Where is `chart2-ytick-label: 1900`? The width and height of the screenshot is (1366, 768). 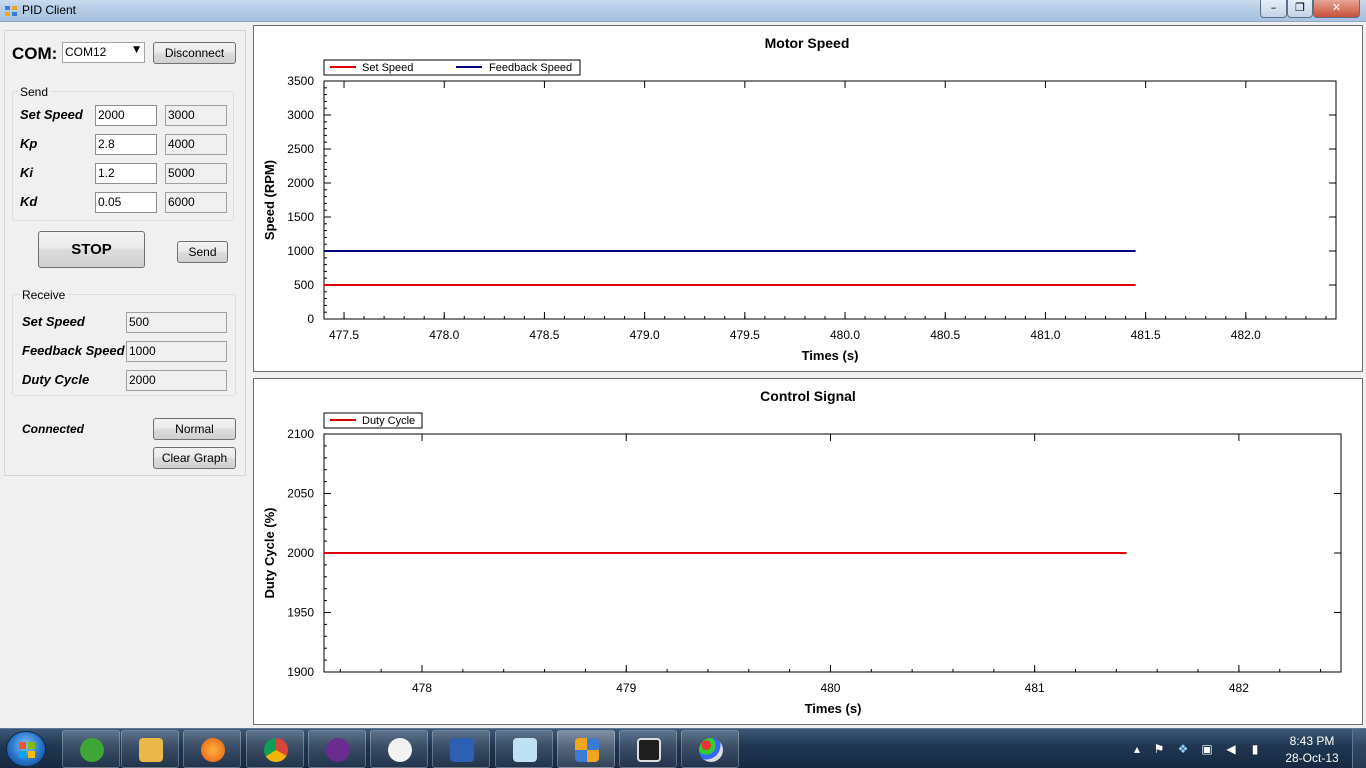 chart2-ytick-label: 1900 is located at coordinates (300, 672).